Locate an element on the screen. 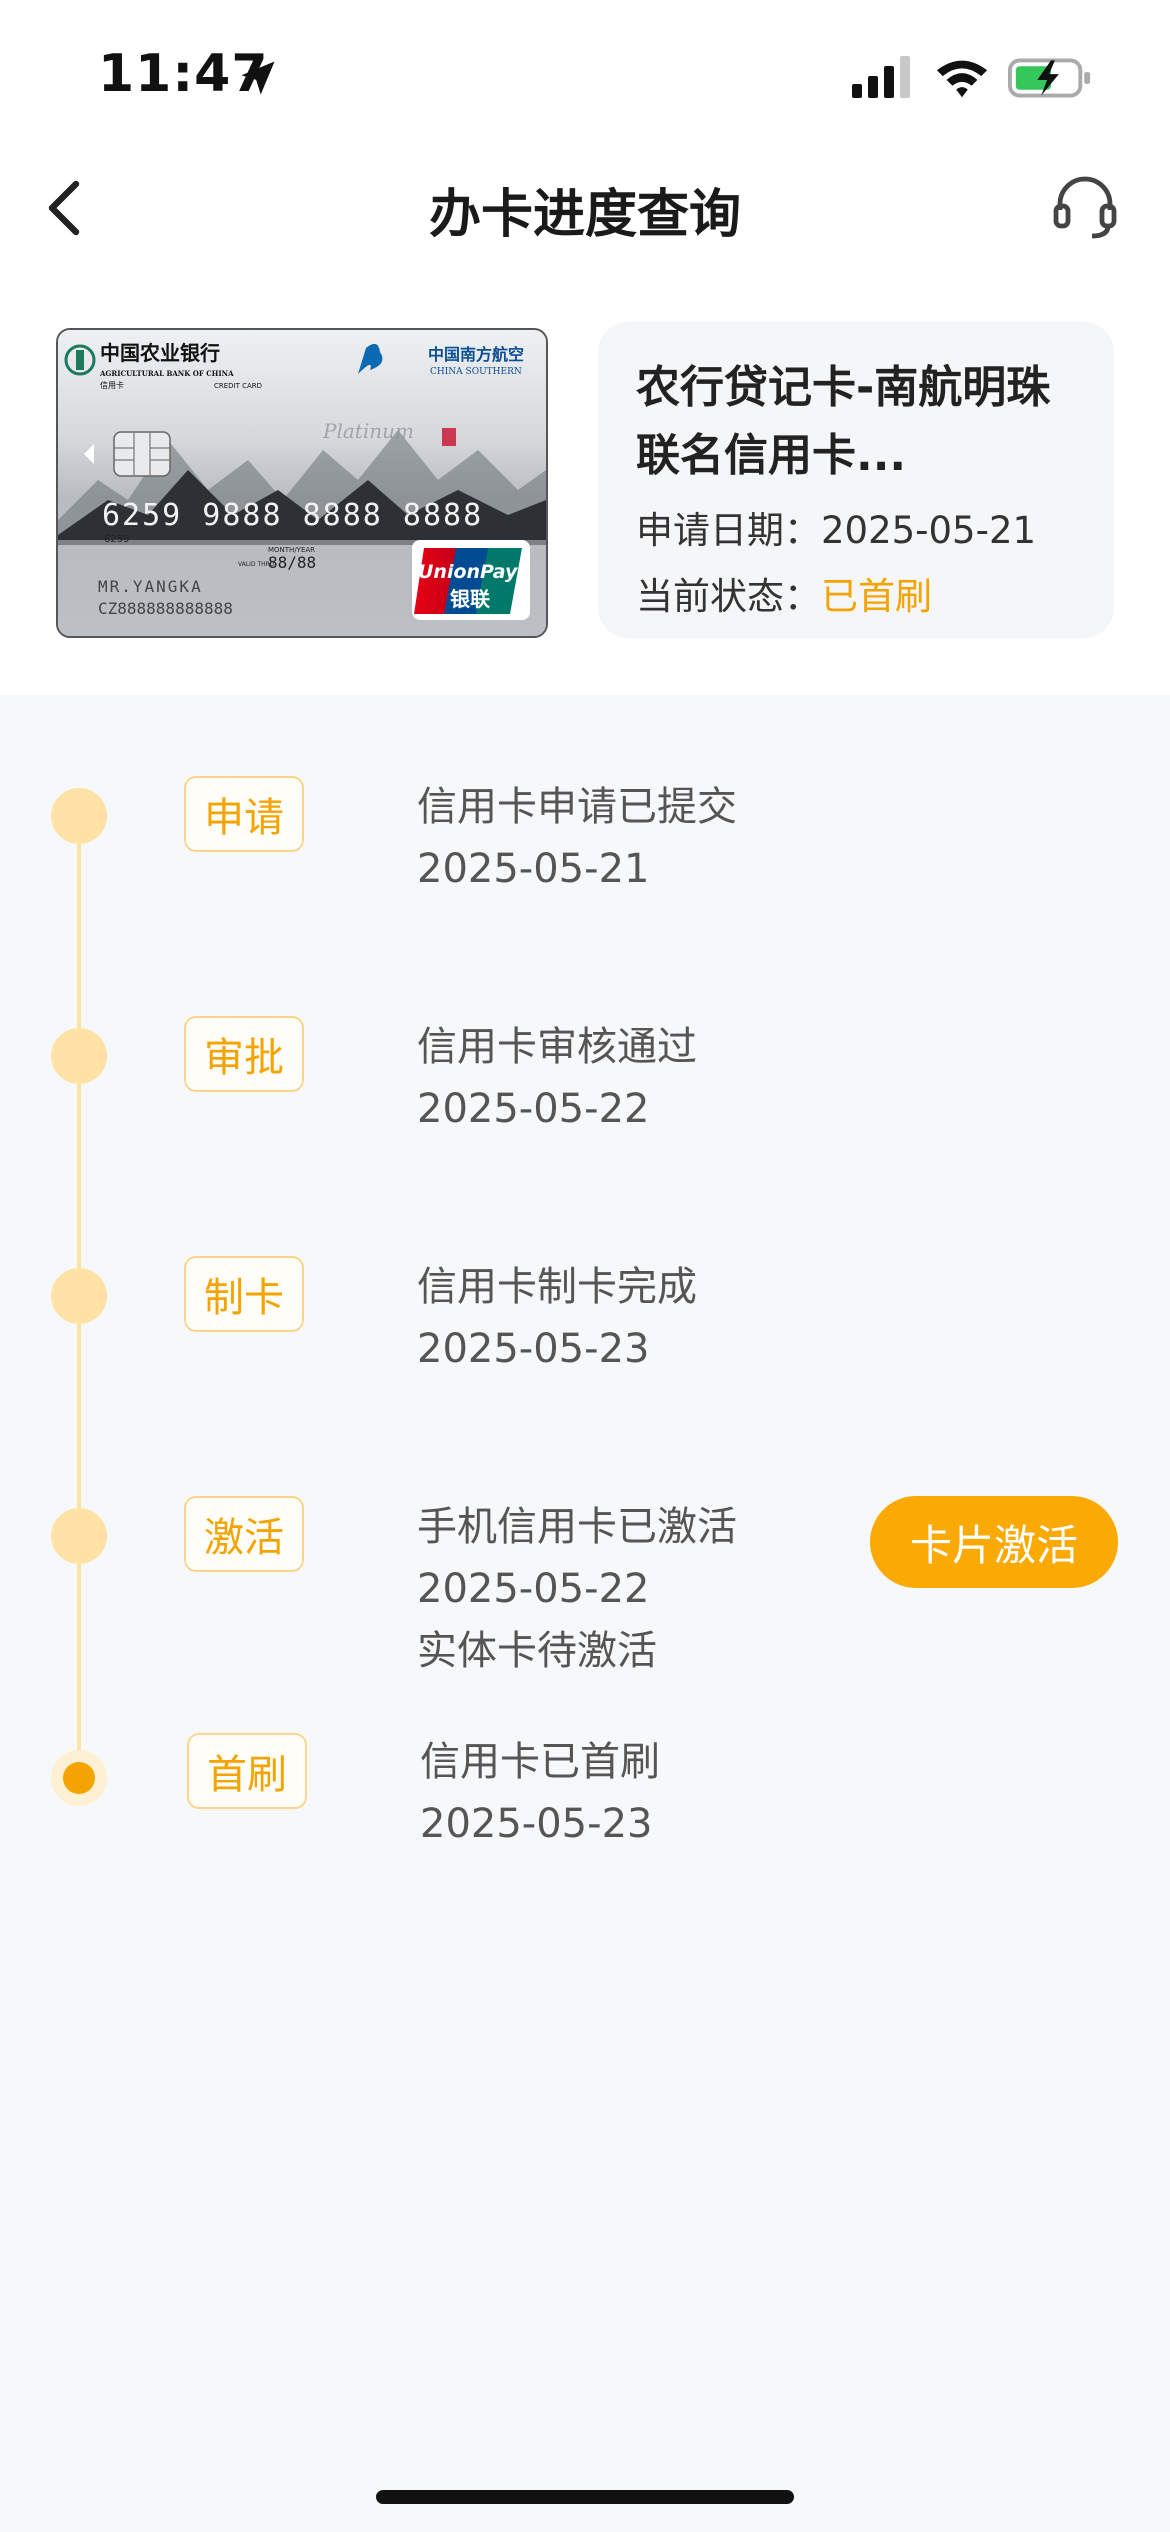 The width and height of the screenshot is (1170, 2532). step-note: 实体卡待激活 is located at coordinates (537, 1651).